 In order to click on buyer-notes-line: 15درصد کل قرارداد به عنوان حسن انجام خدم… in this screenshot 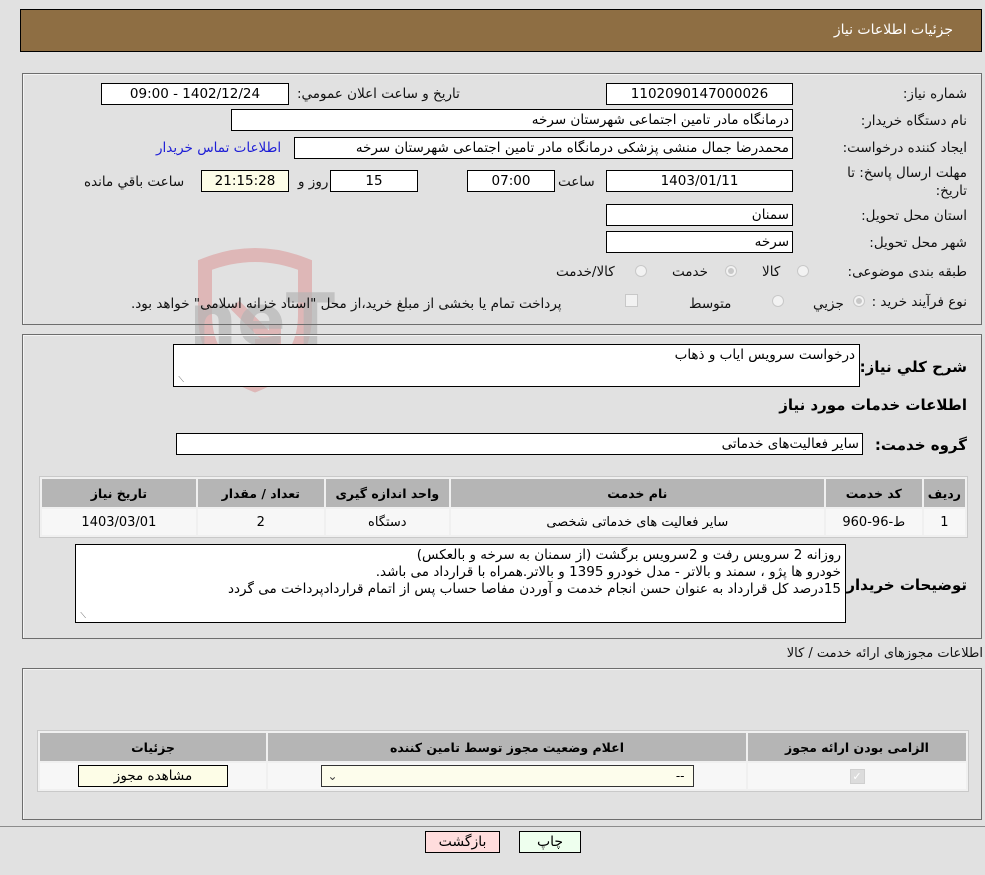, I will do `click(534, 589)`.